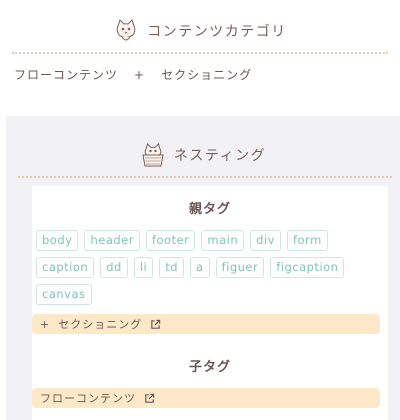  Describe the element at coordinates (143, 267) in the screenshot. I see `tag-li: li` at that location.